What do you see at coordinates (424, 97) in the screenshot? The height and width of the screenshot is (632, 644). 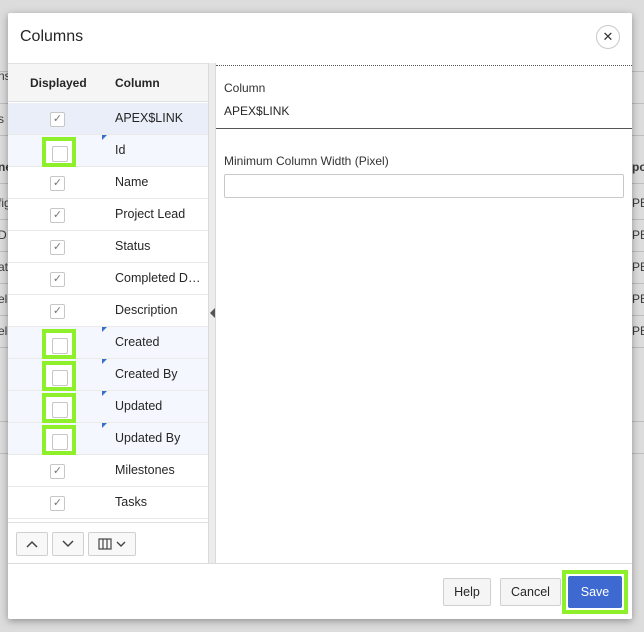 I see `column-info: Column APEX$LINK` at bounding box center [424, 97].